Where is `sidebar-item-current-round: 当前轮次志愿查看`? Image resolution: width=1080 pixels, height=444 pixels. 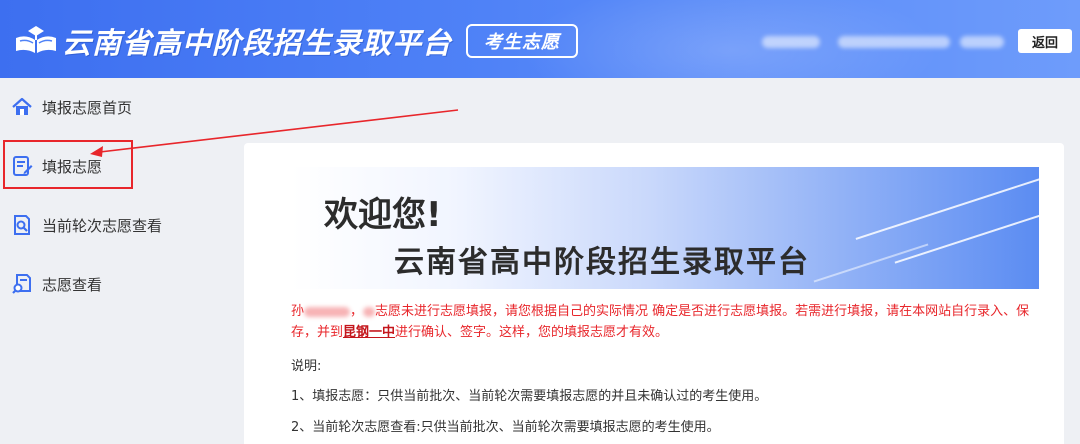
sidebar-item-current-round: 当前轮次志愿查看 is located at coordinates (90, 225).